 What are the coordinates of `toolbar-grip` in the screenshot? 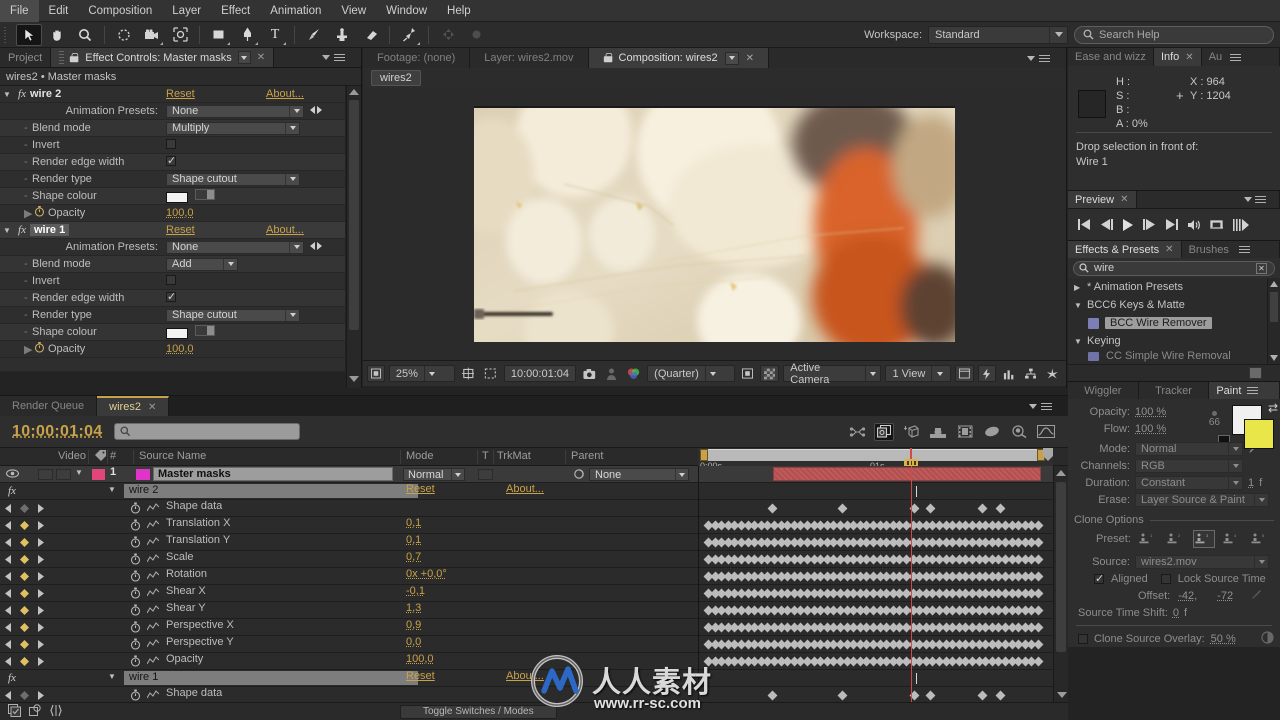 It's located at (7, 34).